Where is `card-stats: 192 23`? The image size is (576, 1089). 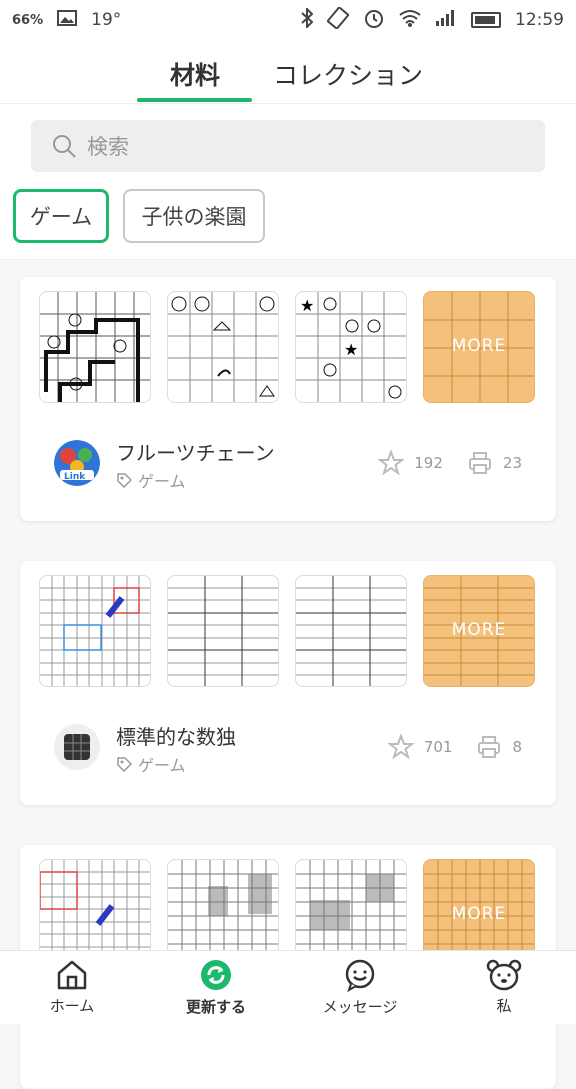
card-stats: 192 23 is located at coordinates (450, 463).